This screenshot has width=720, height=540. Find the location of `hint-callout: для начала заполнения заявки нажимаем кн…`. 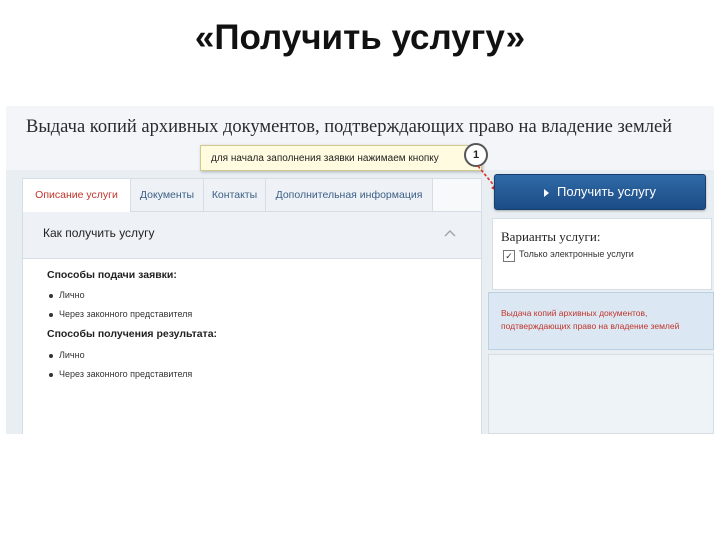

hint-callout: для начала заполнения заявки нажимаем кн… is located at coordinates (341, 158).